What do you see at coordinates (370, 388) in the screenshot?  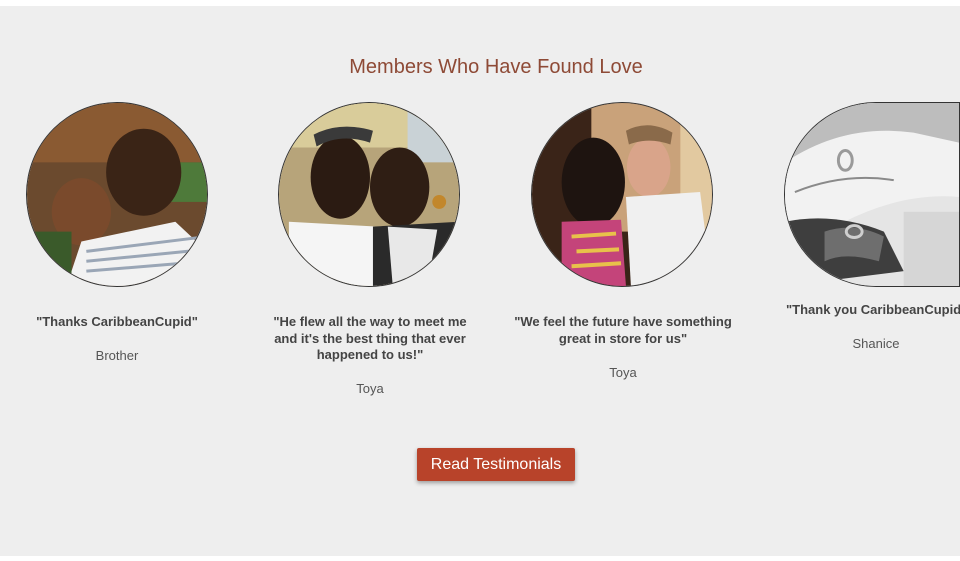 I see `testimonial-name-2: Toya` at bounding box center [370, 388].